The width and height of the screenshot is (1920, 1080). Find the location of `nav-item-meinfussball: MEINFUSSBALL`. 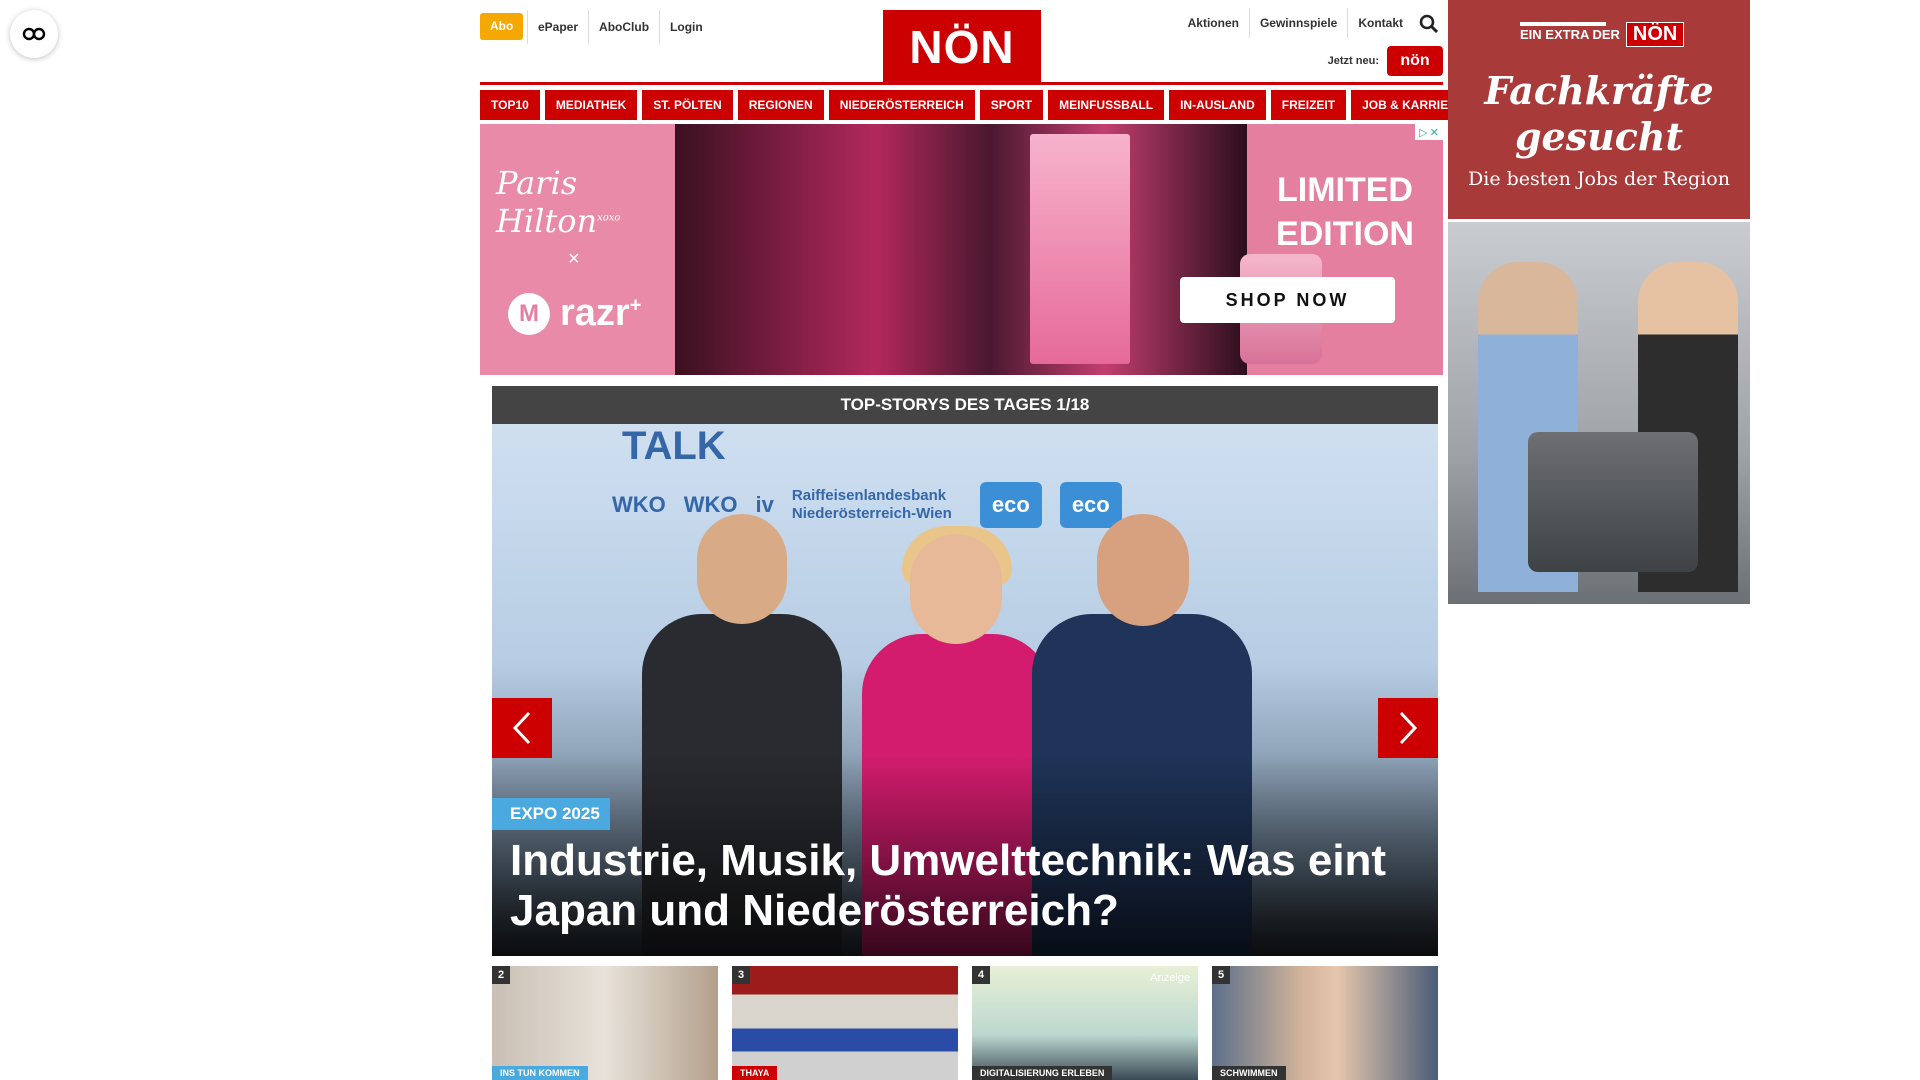

nav-item-meinfussball: MEINFUSSBALL is located at coordinates (1106, 105).